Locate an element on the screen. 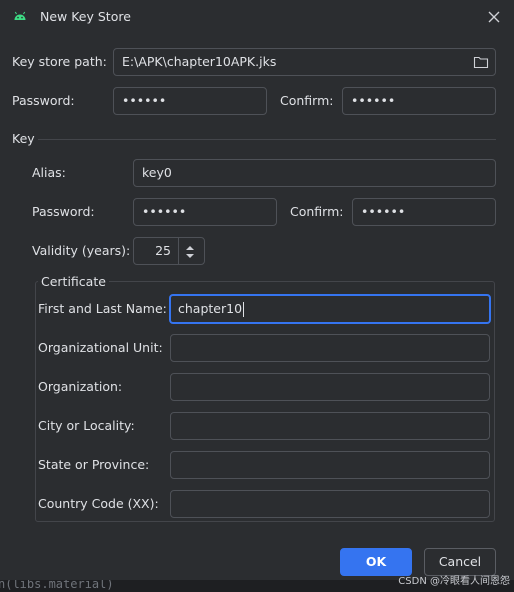  close-icon is located at coordinates (494, 17).